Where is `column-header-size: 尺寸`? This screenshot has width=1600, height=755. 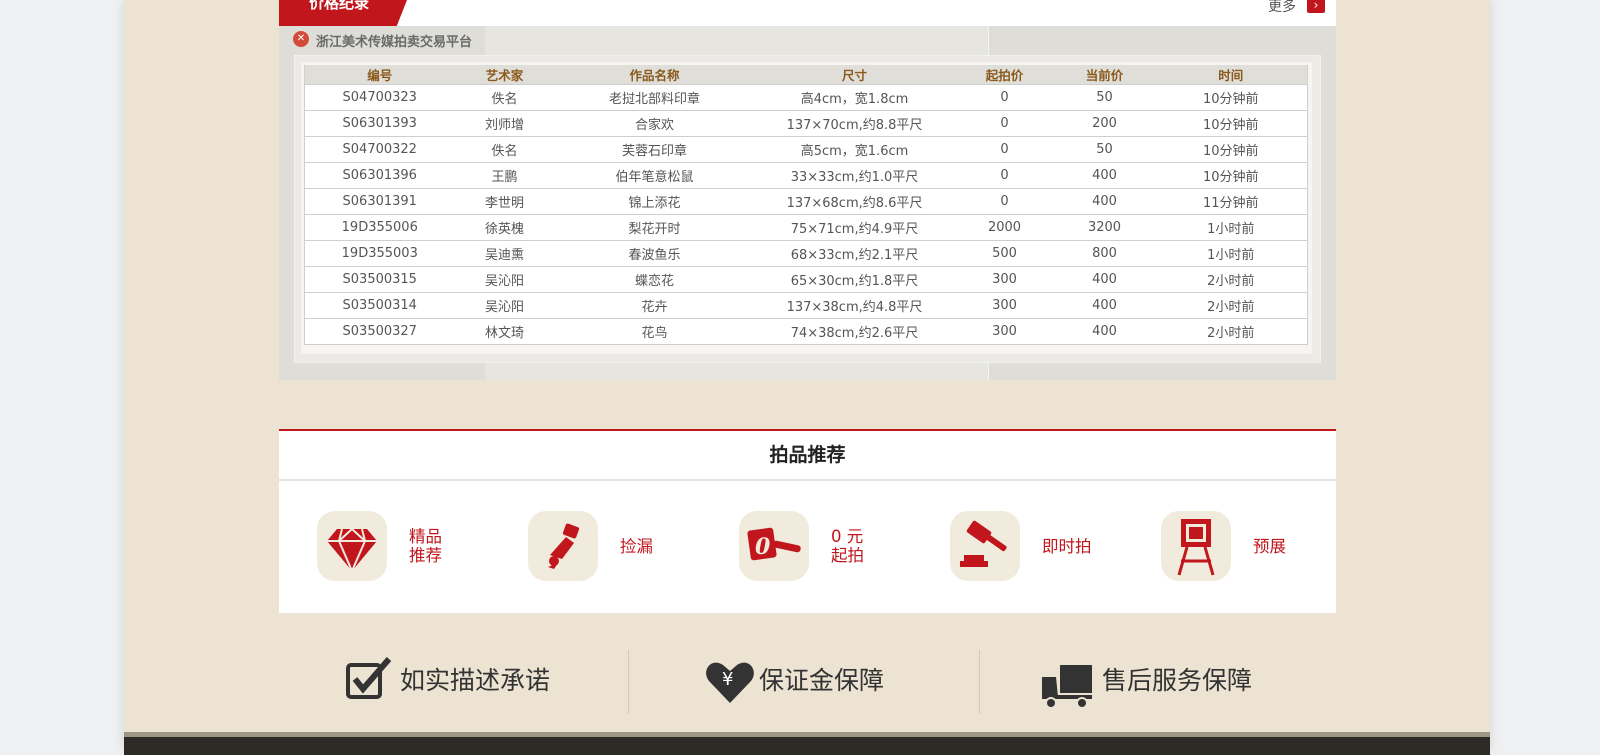
column-header-size: 尺寸 is located at coordinates (854, 75).